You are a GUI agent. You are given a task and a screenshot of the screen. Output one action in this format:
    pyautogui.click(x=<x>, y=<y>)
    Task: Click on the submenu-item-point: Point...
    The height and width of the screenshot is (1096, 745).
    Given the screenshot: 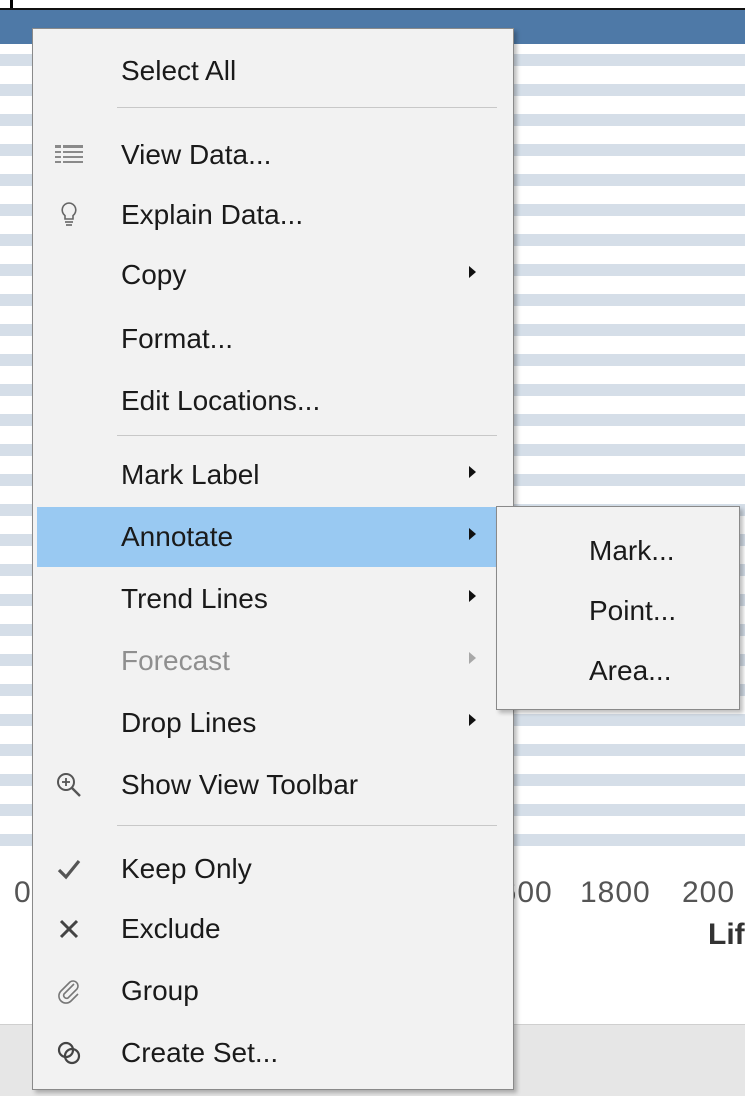 What is the action you would take?
    pyautogui.click(x=618, y=611)
    